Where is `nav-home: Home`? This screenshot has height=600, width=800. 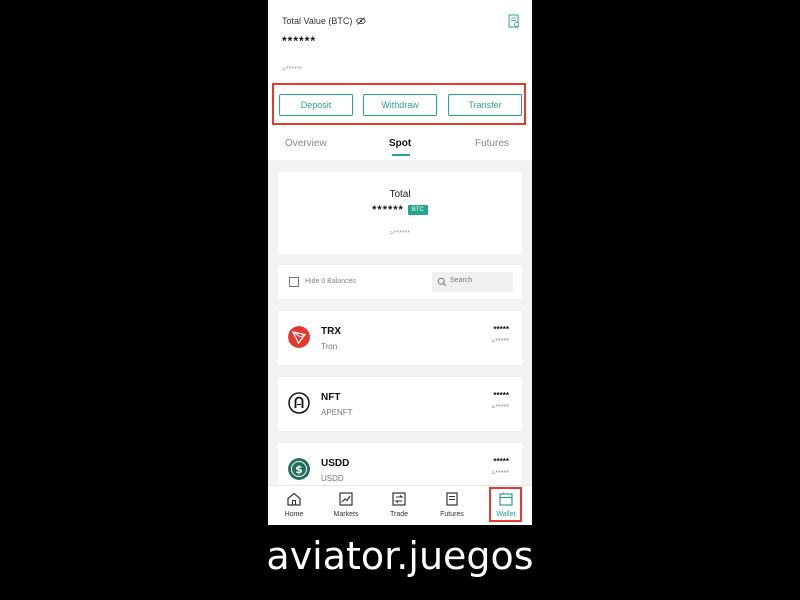
nav-home: Home is located at coordinates (294, 505).